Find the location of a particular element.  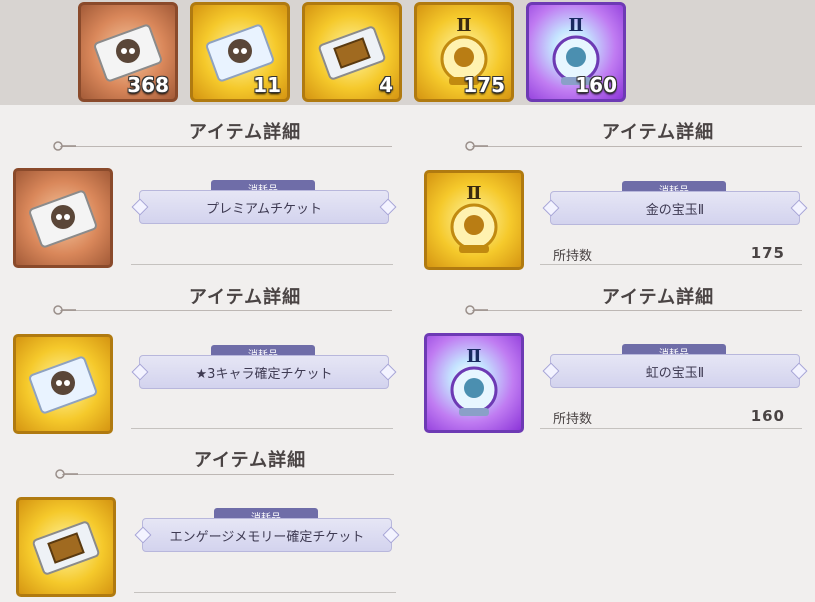

inventory-count: 4 is located at coordinates (386, 85).